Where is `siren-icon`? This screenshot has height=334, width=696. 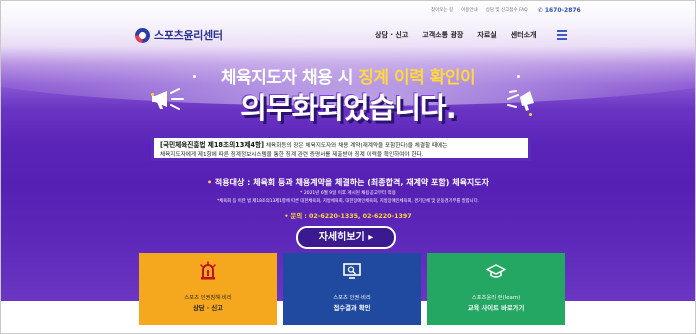
siren-icon is located at coordinates (208, 270).